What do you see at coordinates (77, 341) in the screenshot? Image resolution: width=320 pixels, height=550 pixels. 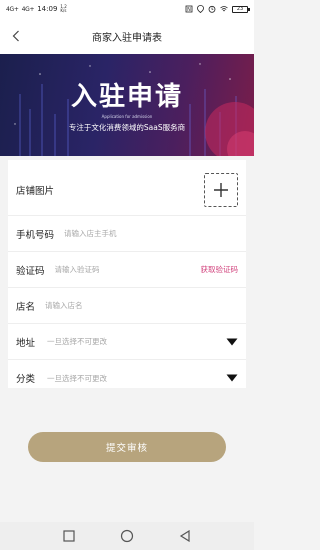 I see `address-value: 一旦选择不可更改` at bounding box center [77, 341].